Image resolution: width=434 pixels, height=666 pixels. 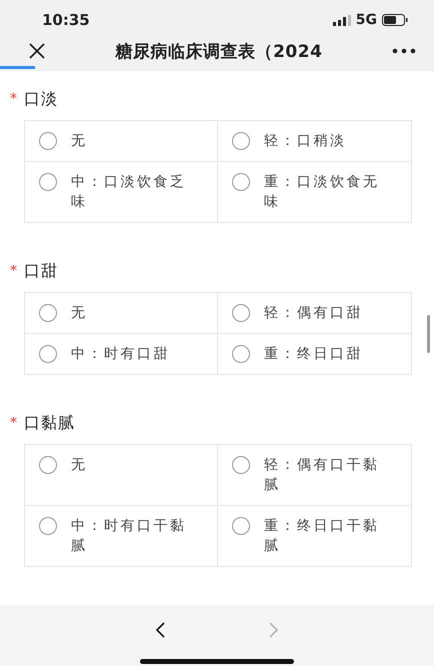 I want to click on option-label: 轻：偶有口干黏腻, so click(x=322, y=475).